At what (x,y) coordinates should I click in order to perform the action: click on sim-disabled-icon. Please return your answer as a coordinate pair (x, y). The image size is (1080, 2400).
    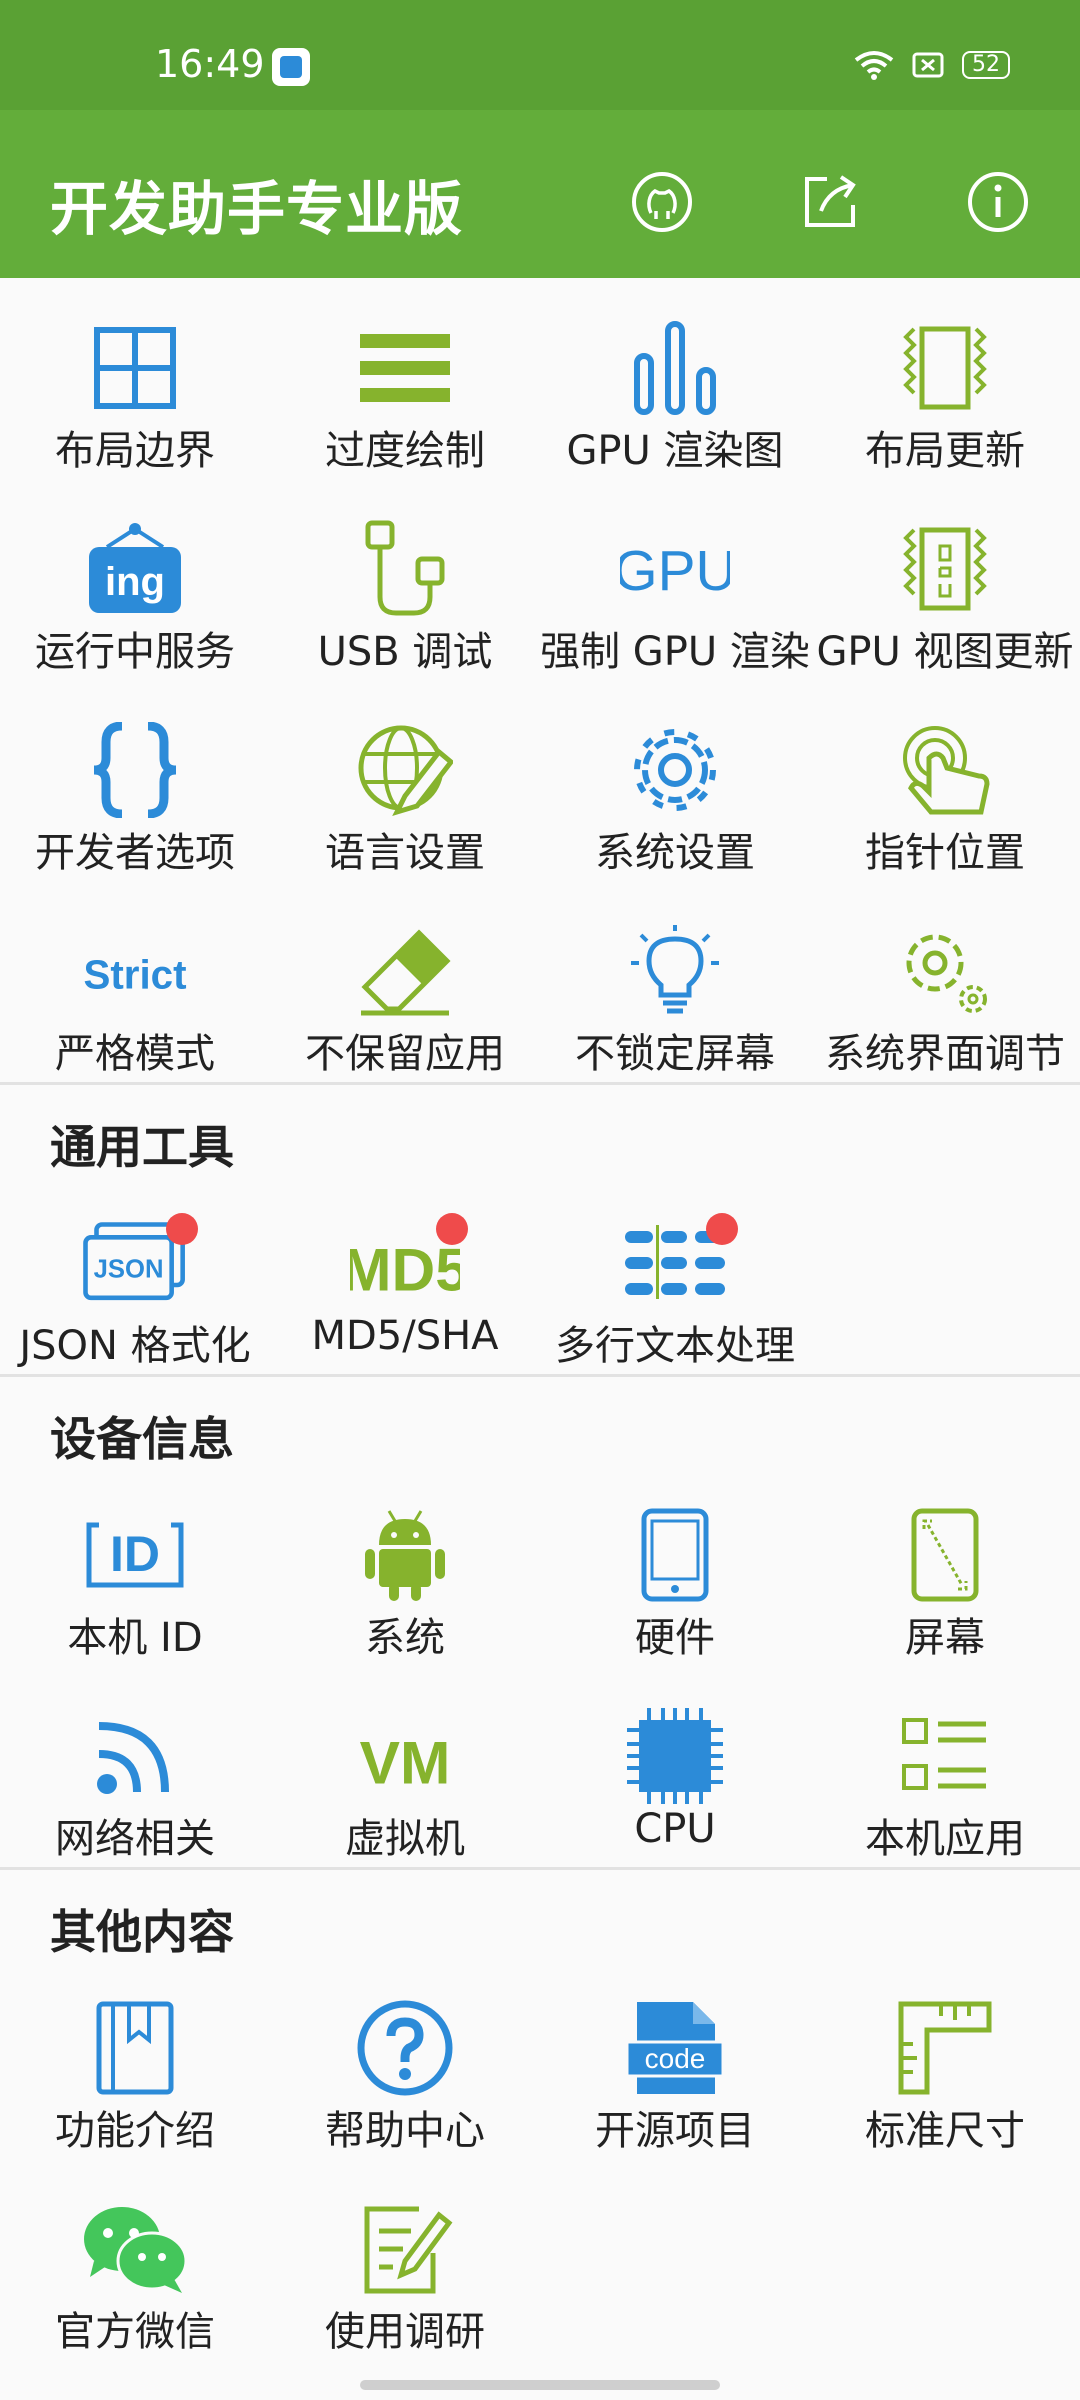
    Looking at the image, I should click on (928, 65).